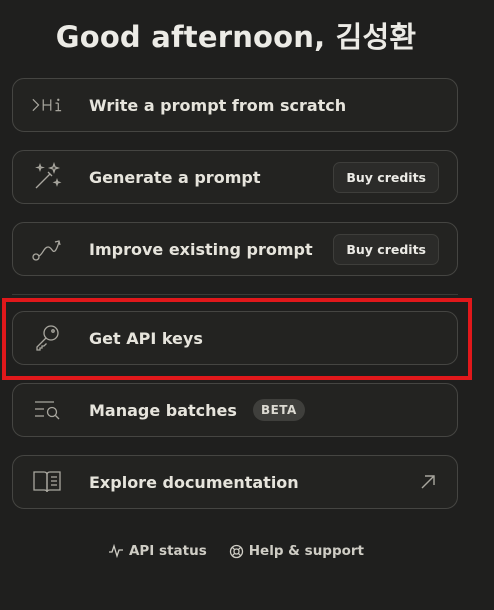 The height and width of the screenshot is (610, 494). Describe the element at coordinates (116, 551) in the screenshot. I see `activity-icon` at that location.